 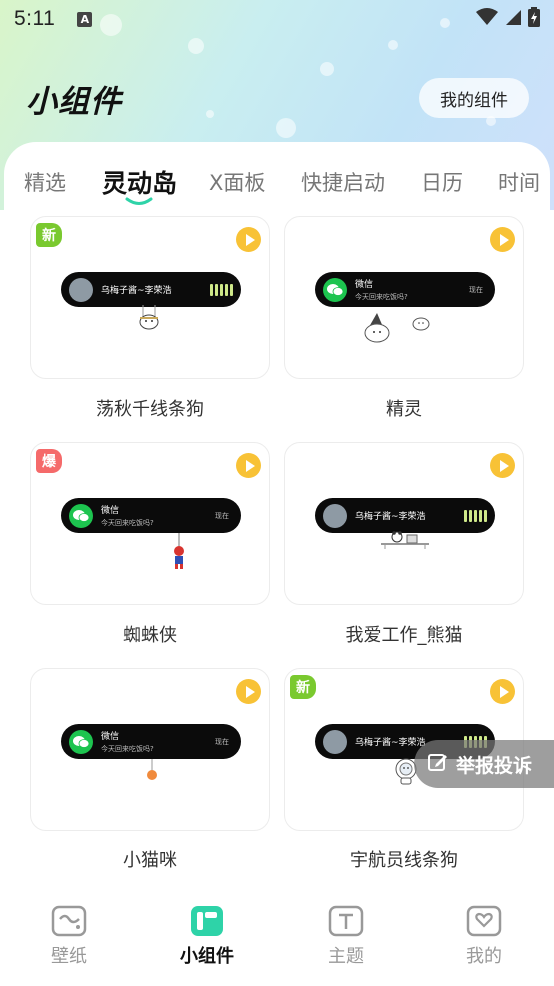 What do you see at coordinates (277, 940) in the screenshot?
I see `bottom-nav: 壁纸 小组件 主题 我的` at bounding box center [277, 940].